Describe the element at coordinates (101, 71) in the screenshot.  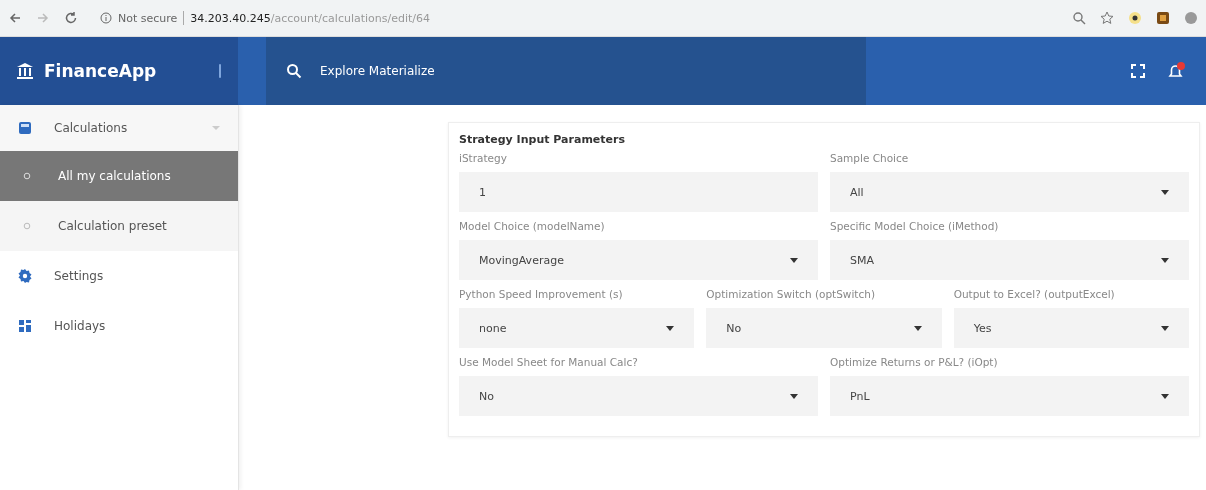
I see `app-title: FinanceApp` at that location.